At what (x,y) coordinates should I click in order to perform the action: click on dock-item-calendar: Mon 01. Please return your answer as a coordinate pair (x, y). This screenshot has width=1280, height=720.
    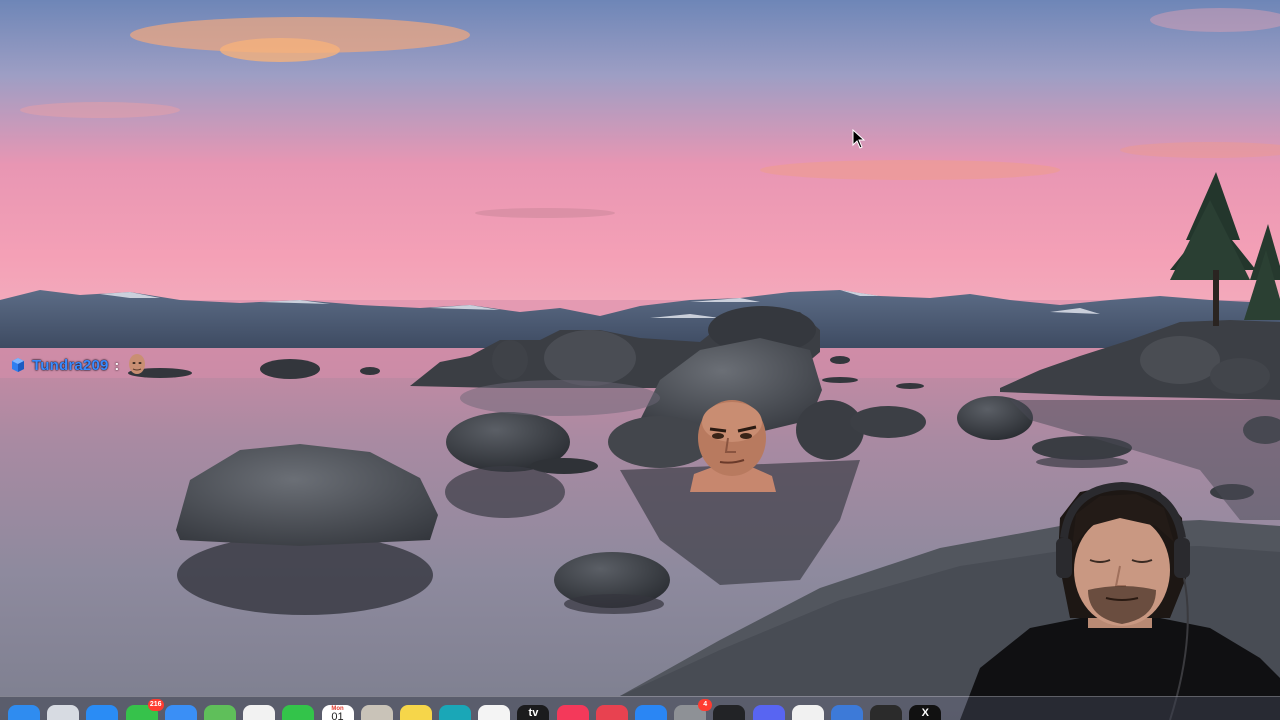
    Looking at the image, I should click on (337, 712).